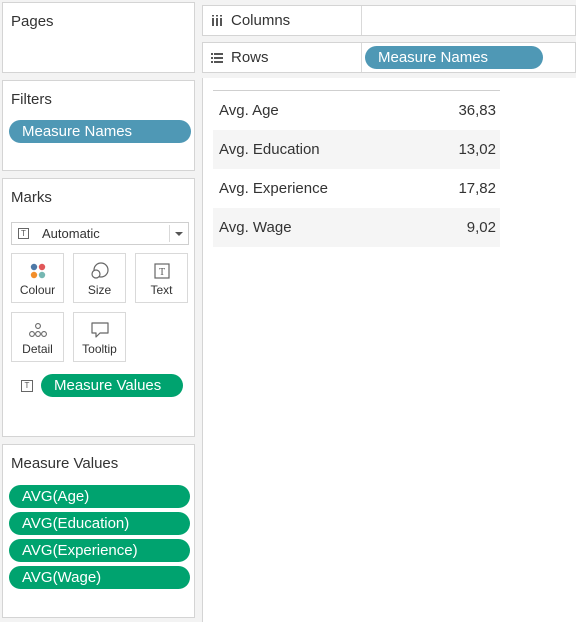 Image resolution: width=576 pixels, height=622 pixels. Describe the element at coordinates (217, 23) in the screenshot. I see `columns-icon` at that location.